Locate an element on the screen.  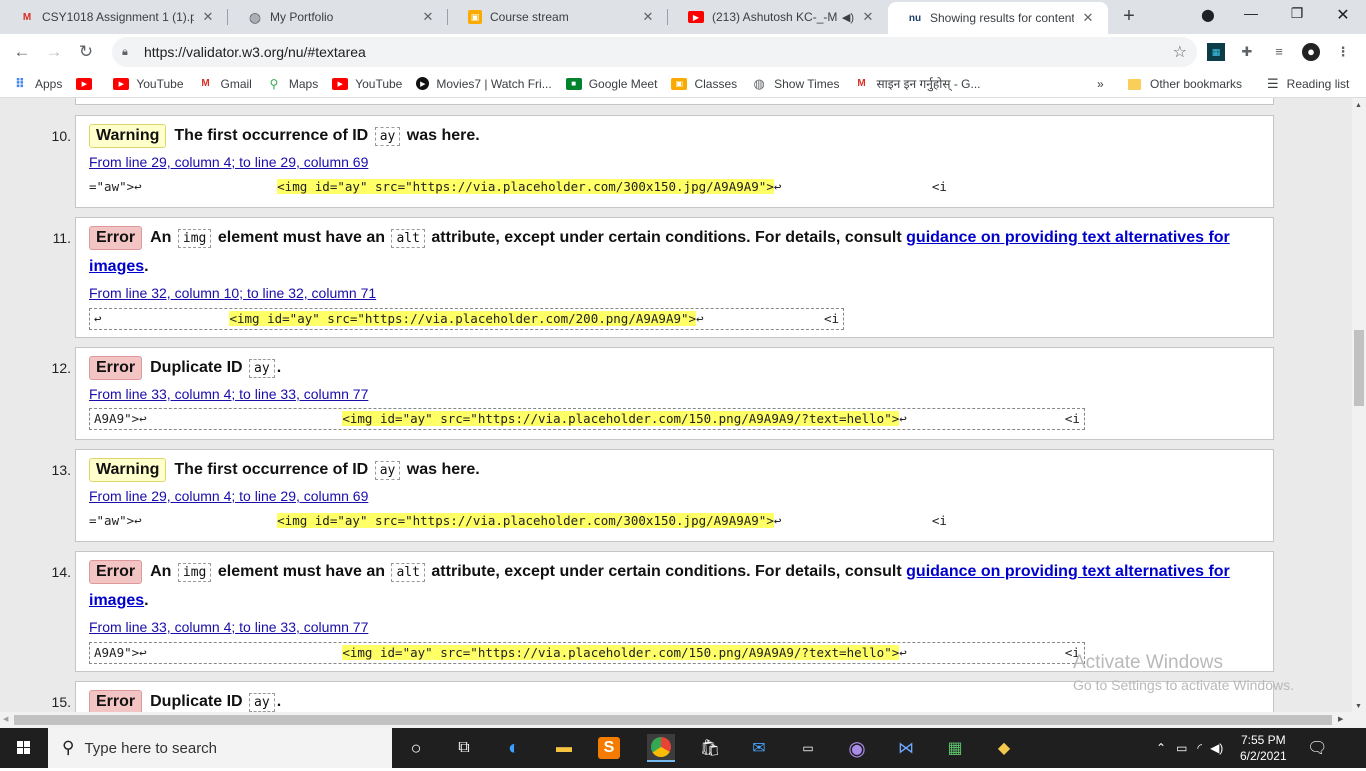
other-bookmarks: Other bookmarks is located at coordinates (1185, 84).